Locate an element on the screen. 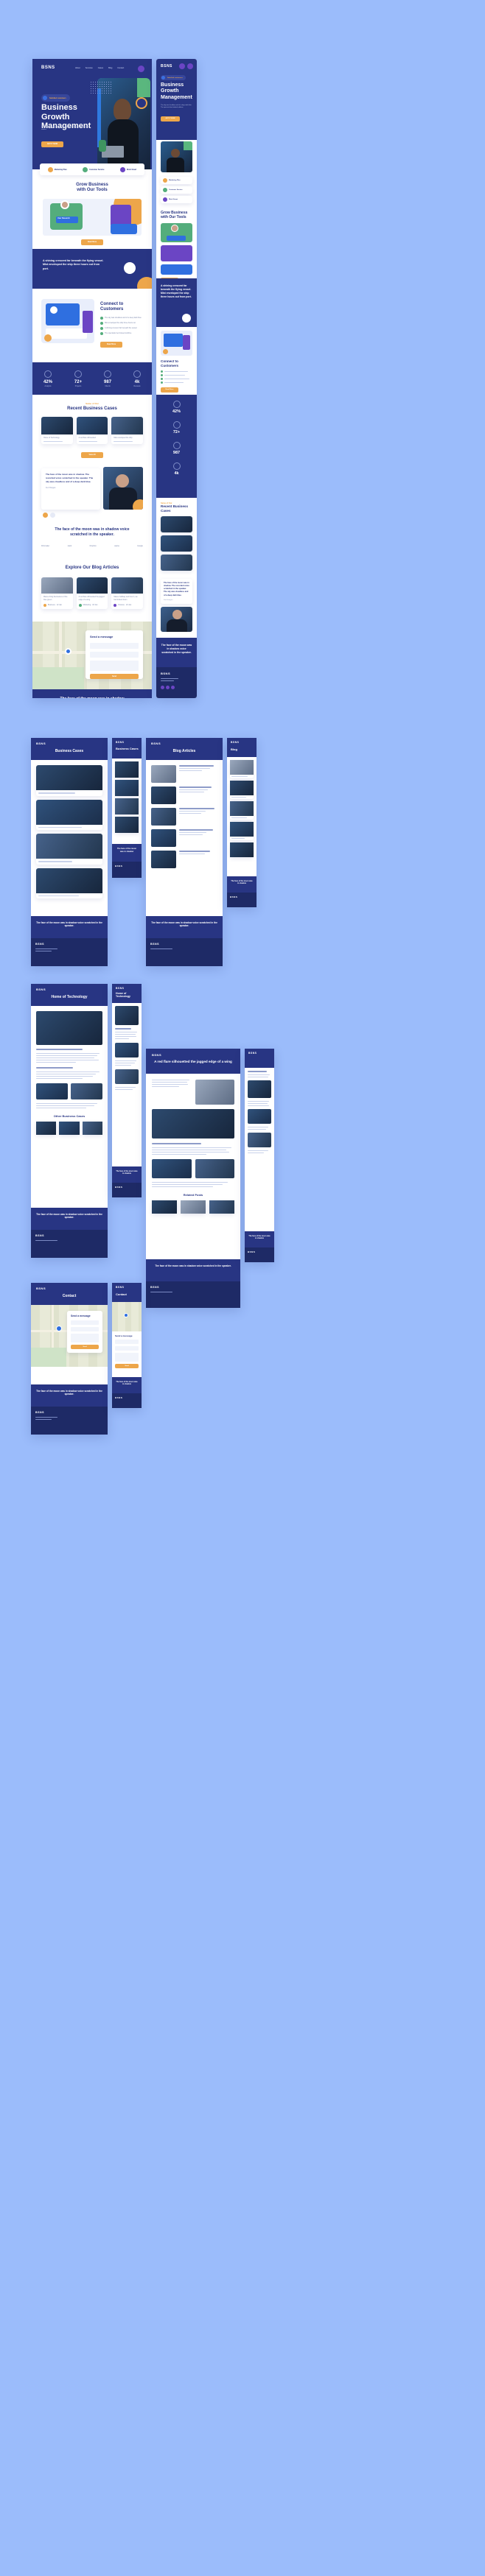  cart-icon is located at coordinates (190, 66).